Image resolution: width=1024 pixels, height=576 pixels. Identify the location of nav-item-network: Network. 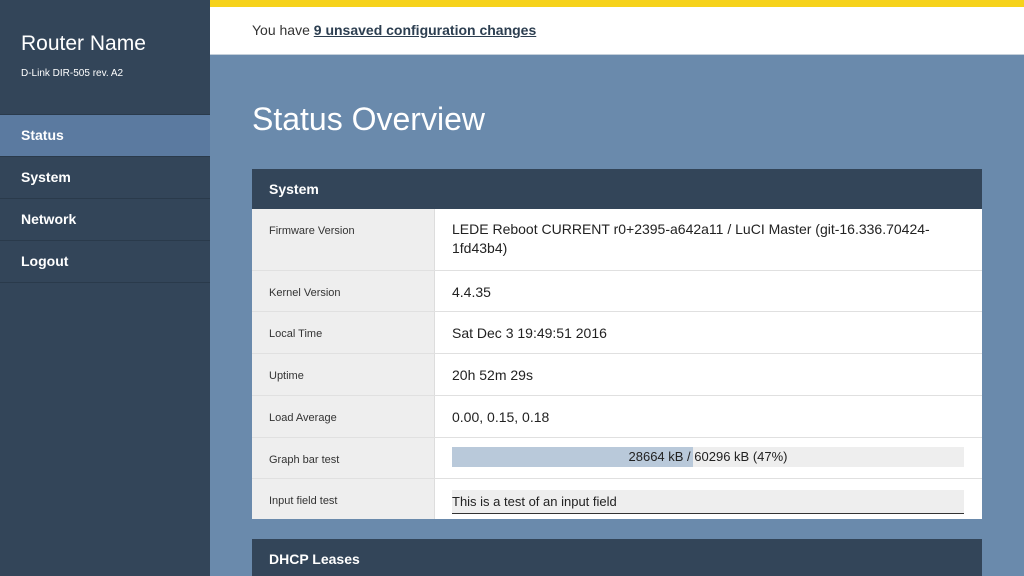
(105, 220).